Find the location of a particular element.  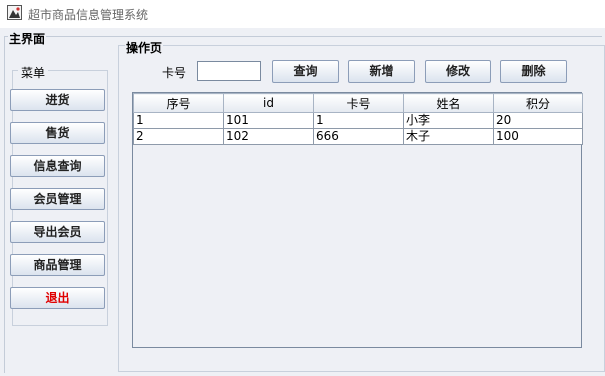

table-cell: 2 is located at coordinates (178, 136).